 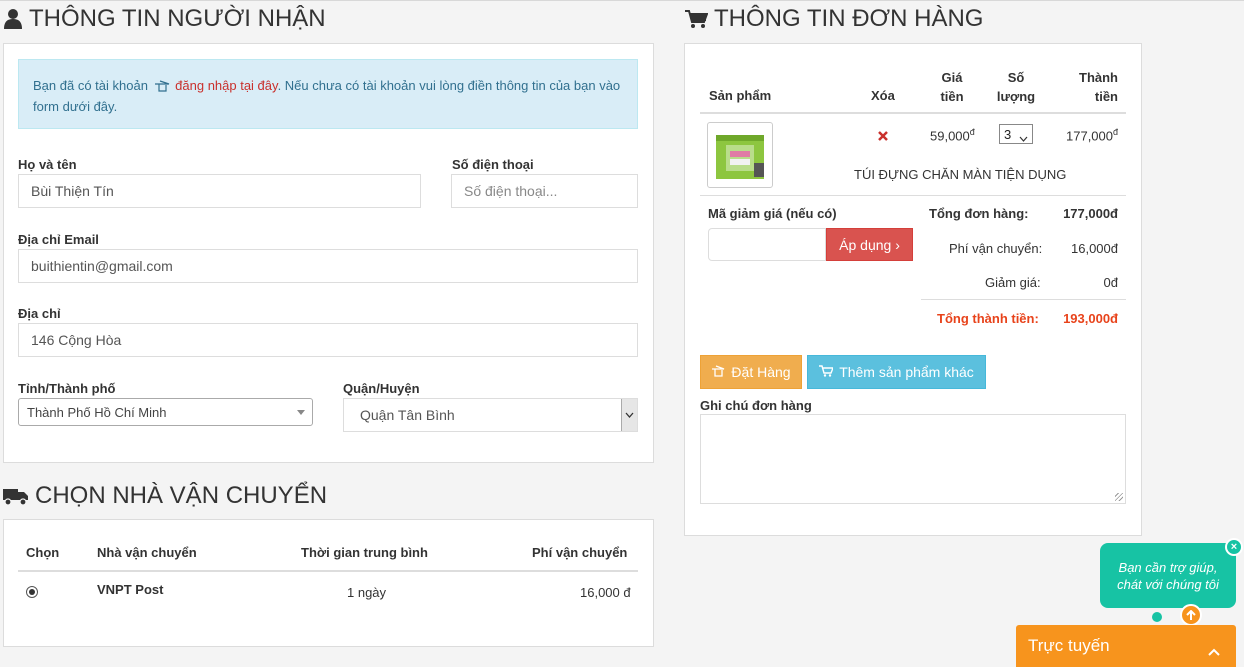 I want to click on order-title: THÔNG TIN ĐƠN HÀNG, so click(x=833, y=19).